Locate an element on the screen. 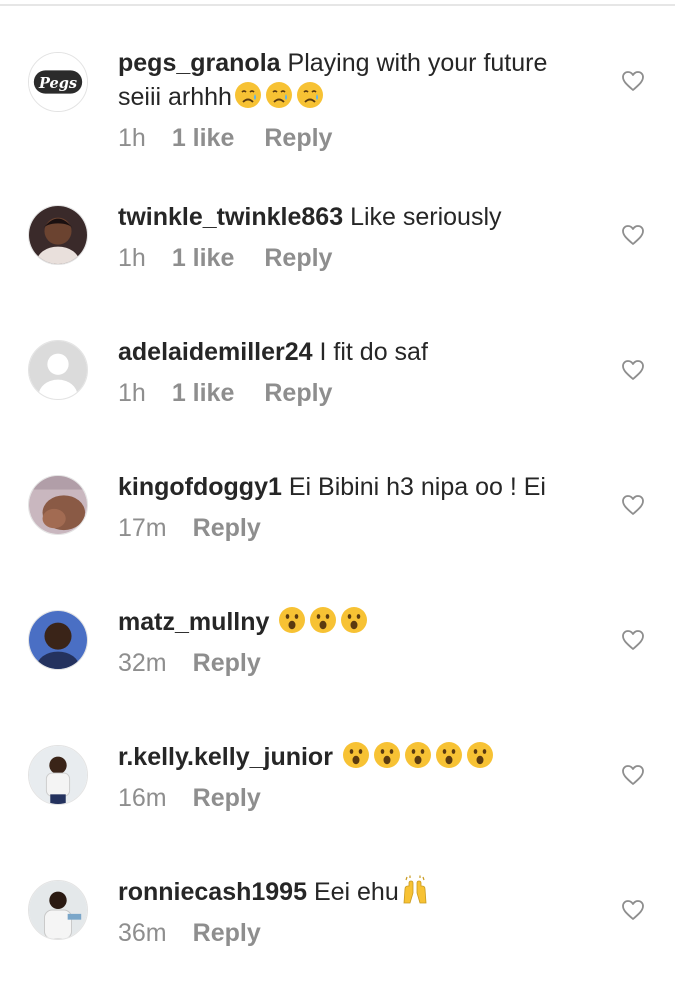 The height and width of the screenshot is (988, 675). raising-hands-emoji-icon is located at coordinates (415, 890).